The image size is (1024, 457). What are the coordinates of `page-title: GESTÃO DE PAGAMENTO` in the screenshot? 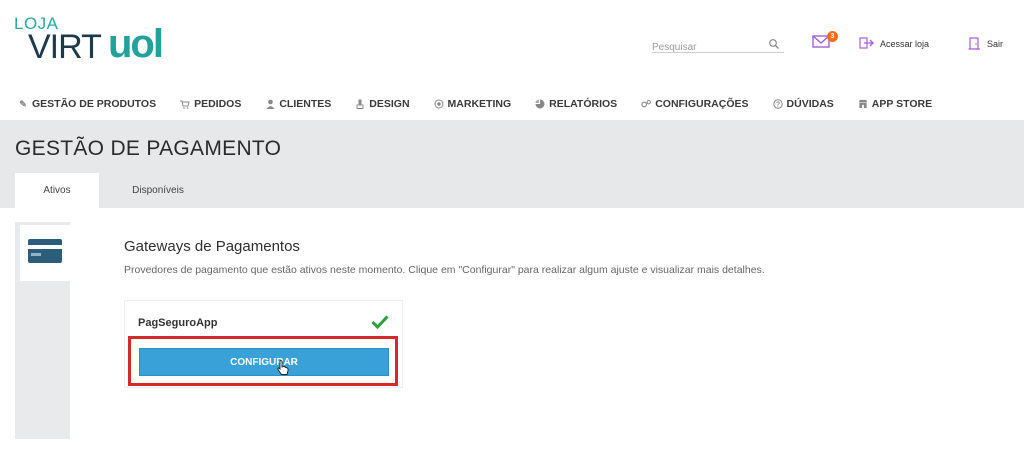 It's located at (148, 148).